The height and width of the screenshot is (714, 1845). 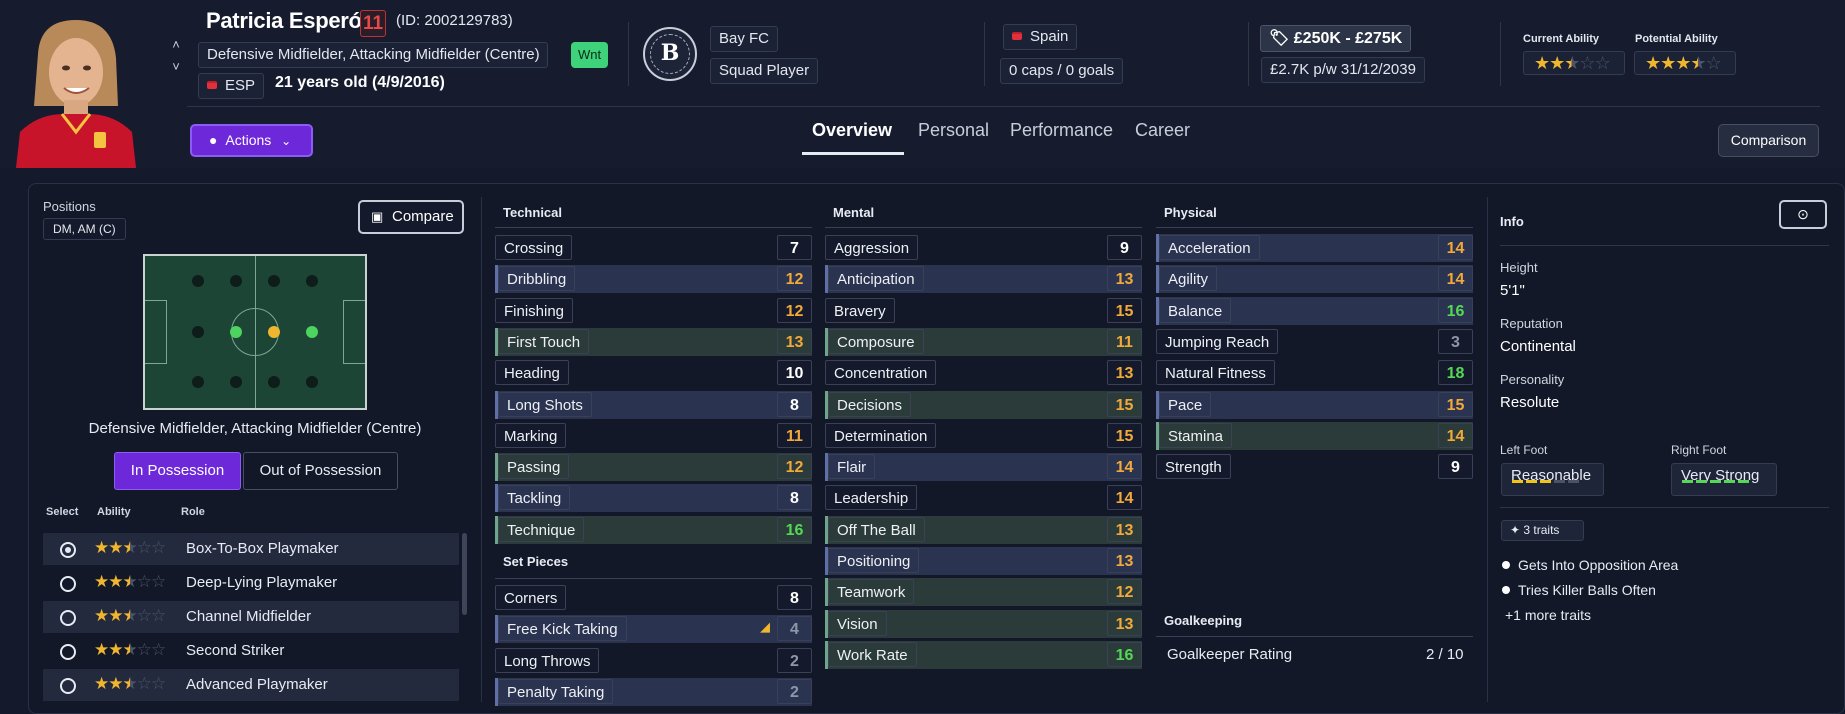 What do you see at coordinates (1248, 54) in the screenshot?
I see `divider` at bounding box center [1248, 54].